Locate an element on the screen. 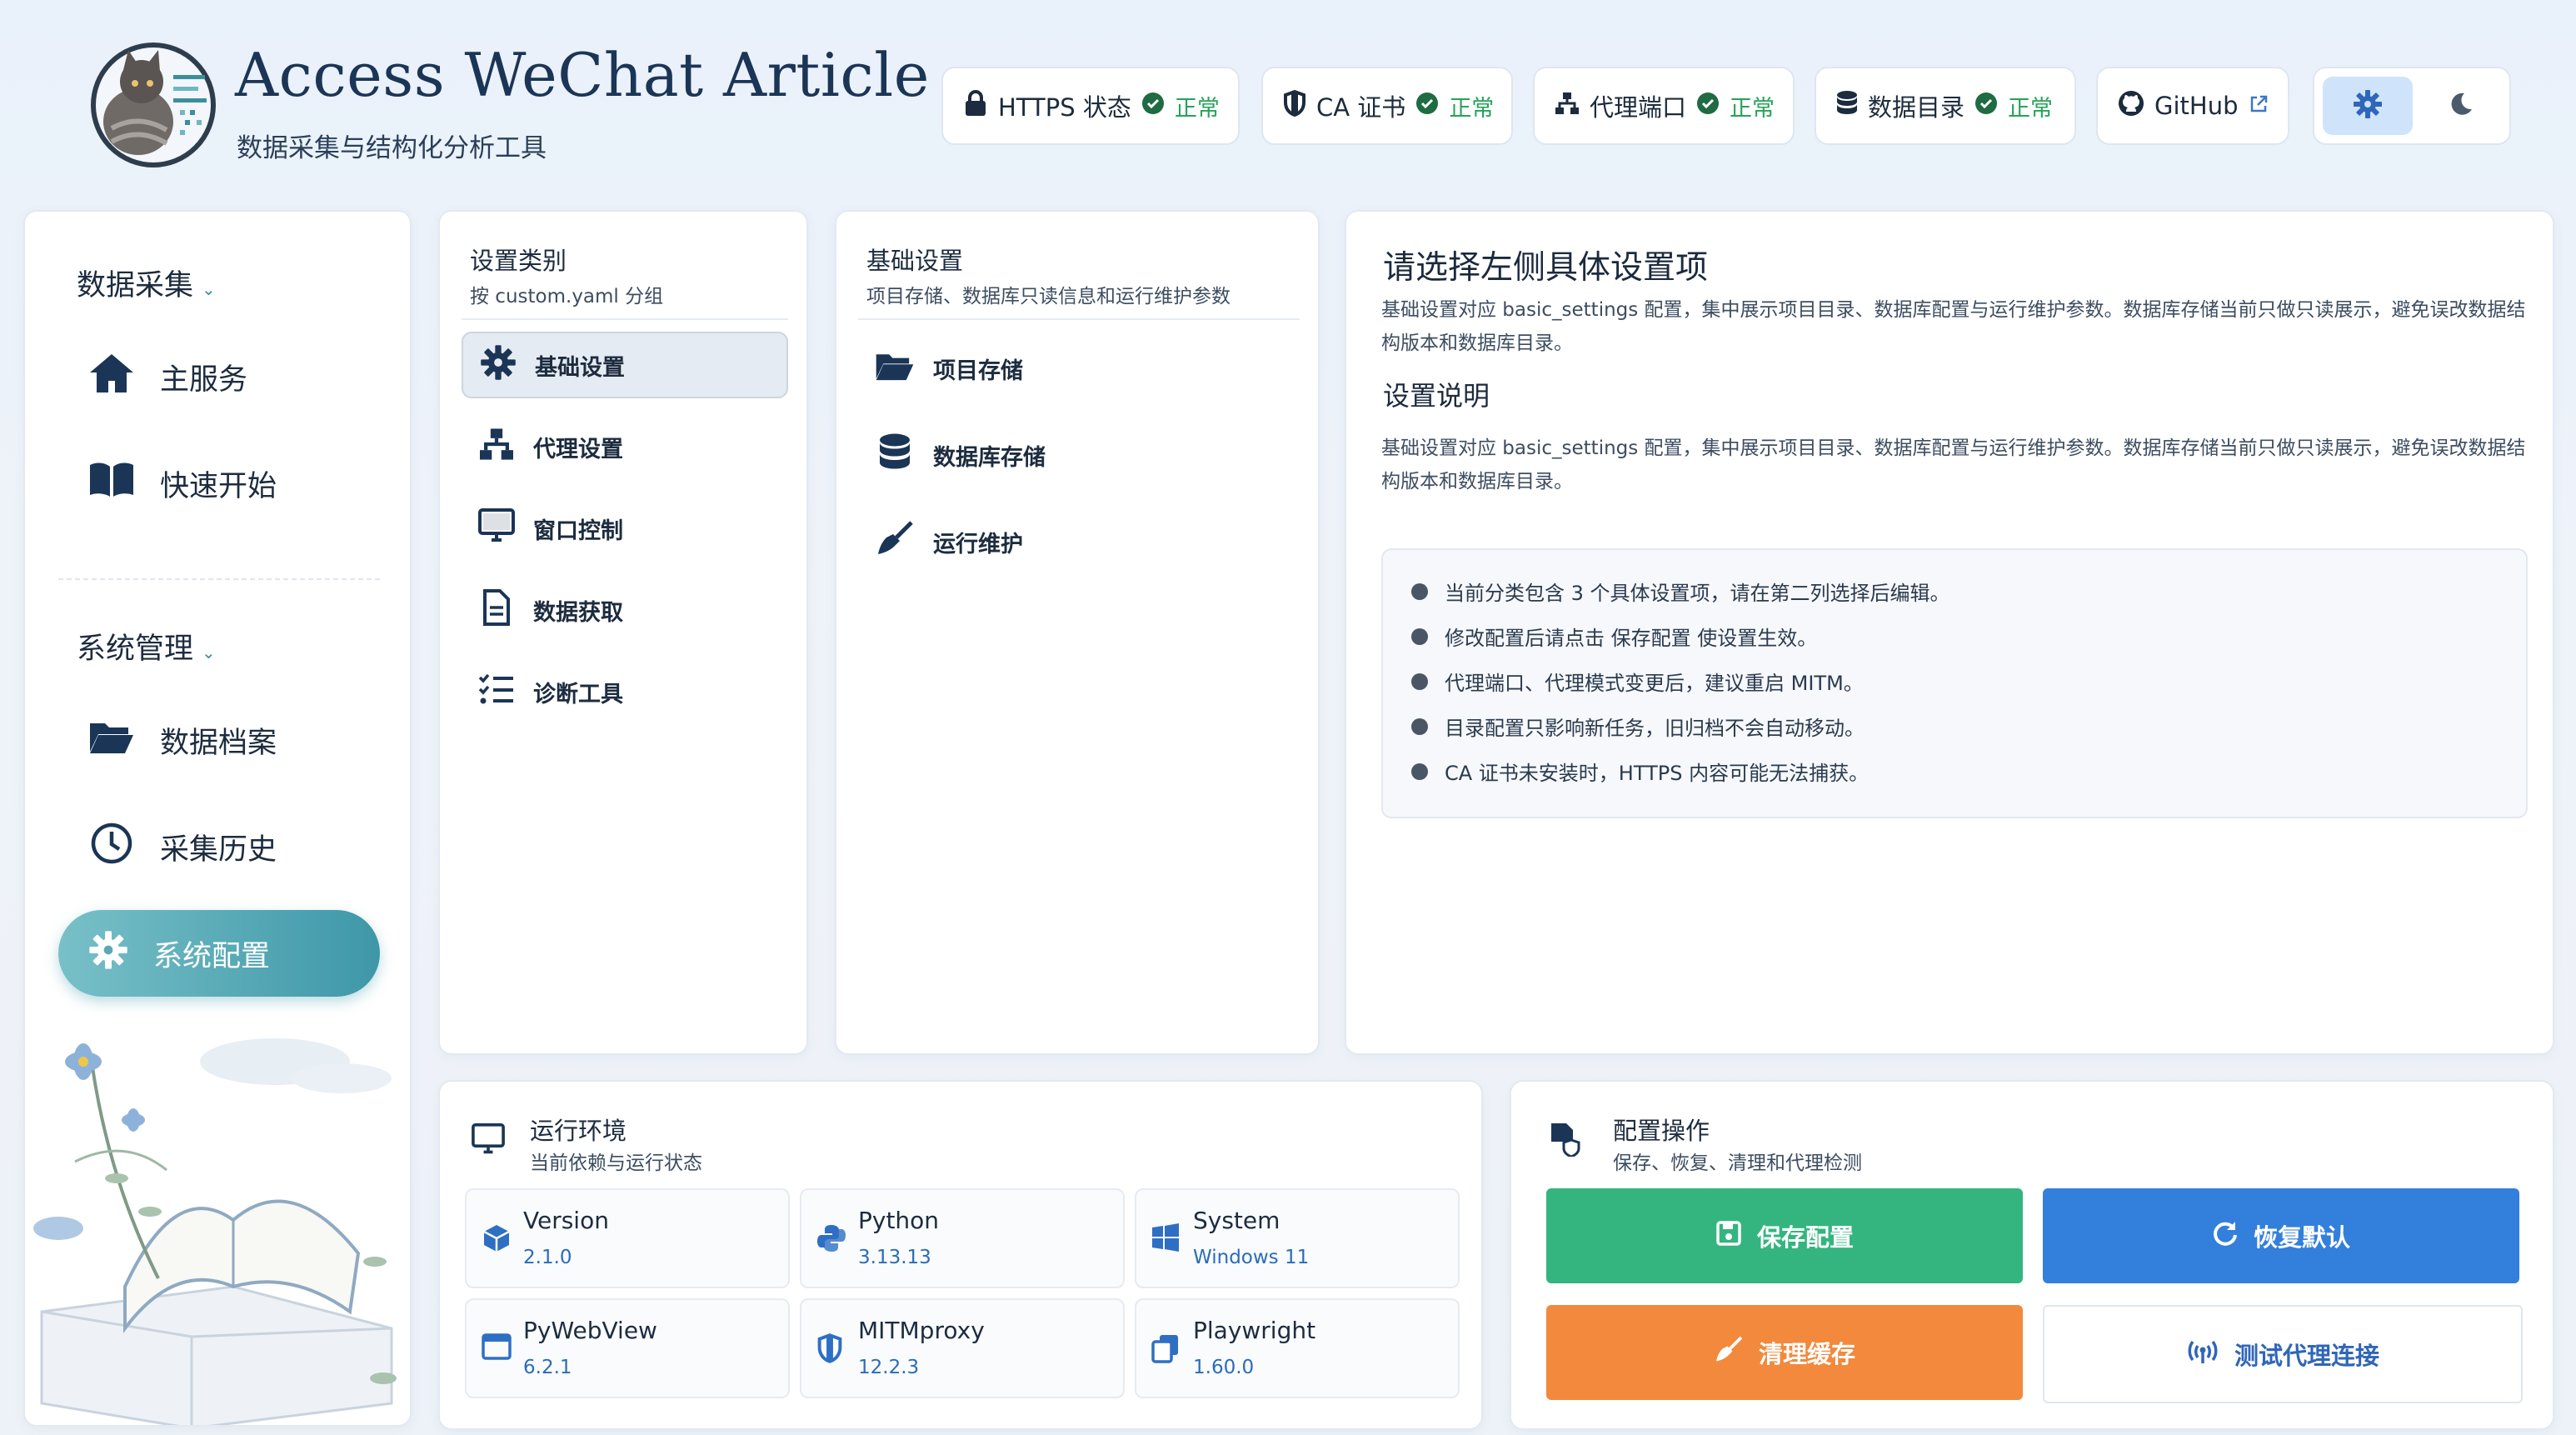 This screenshot has height=1435, width=2576. clear-cache-button: 清理缓存 is located at coordinates (1784, 1352).